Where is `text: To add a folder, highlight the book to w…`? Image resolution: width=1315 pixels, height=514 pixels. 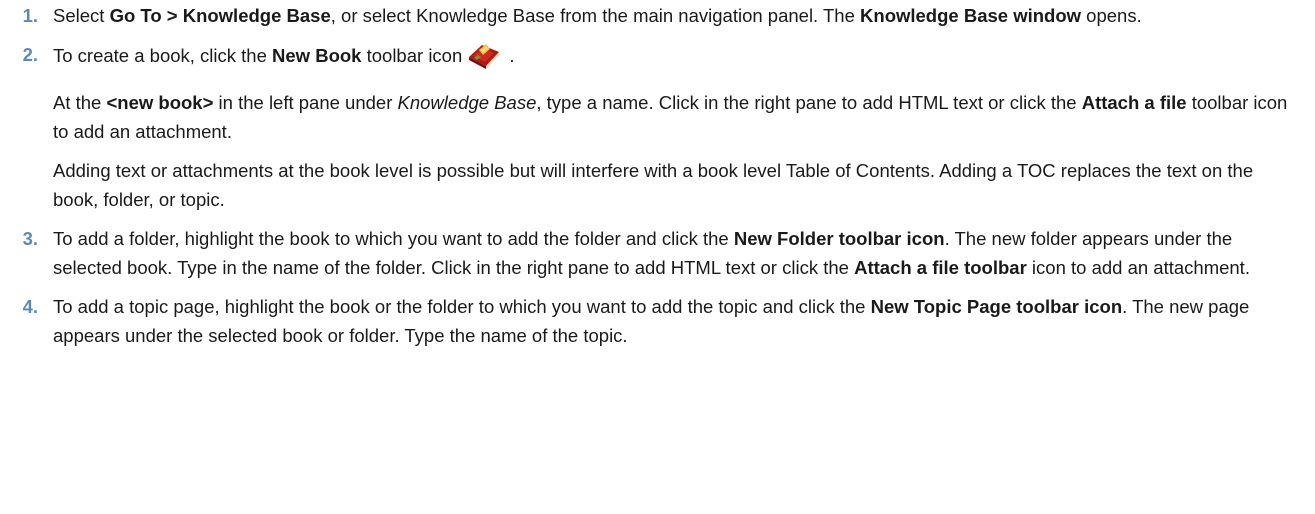 text: To add a folder, highlight the book to w… is located at coordinates (393, 238).